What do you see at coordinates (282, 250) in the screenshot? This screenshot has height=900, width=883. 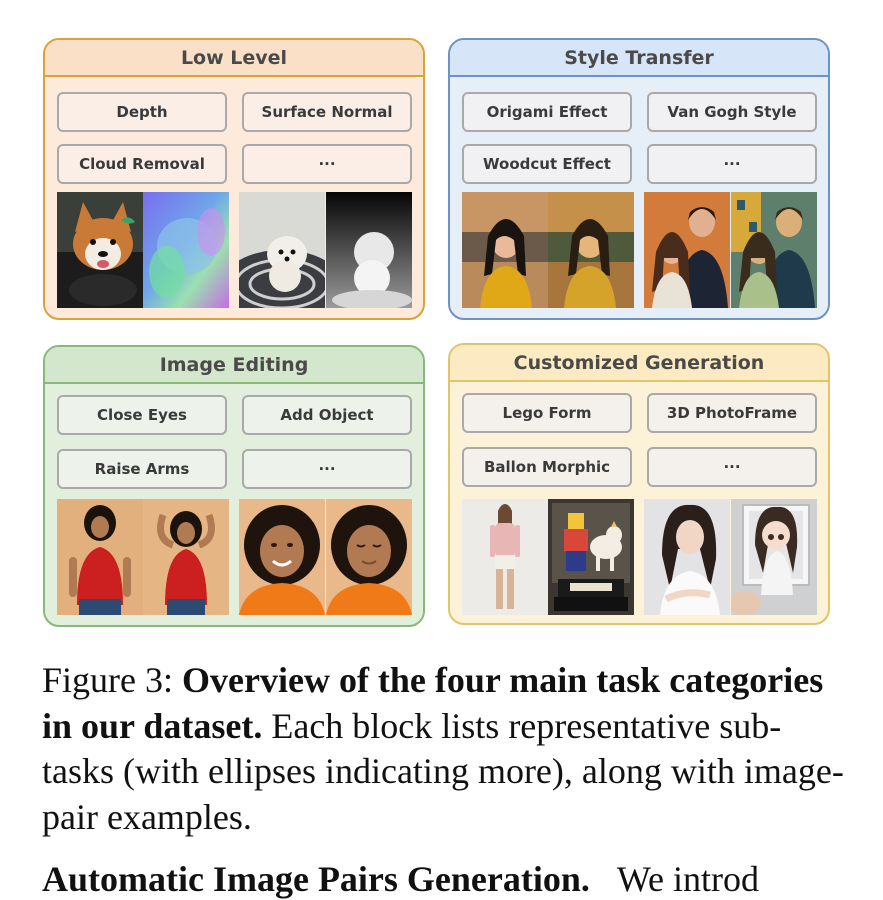 I see `puppy-photo` at bounding box center [282, 250].